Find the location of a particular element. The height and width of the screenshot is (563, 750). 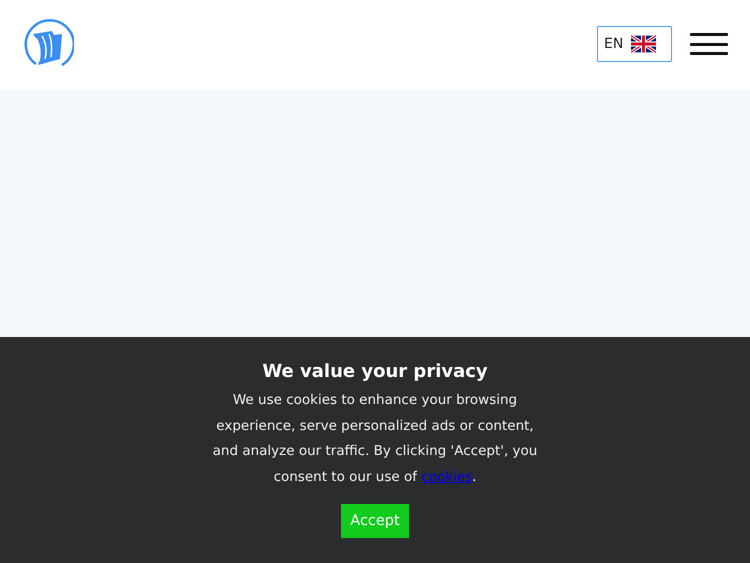

language-selector: EN is located at coordinates (634, 44).